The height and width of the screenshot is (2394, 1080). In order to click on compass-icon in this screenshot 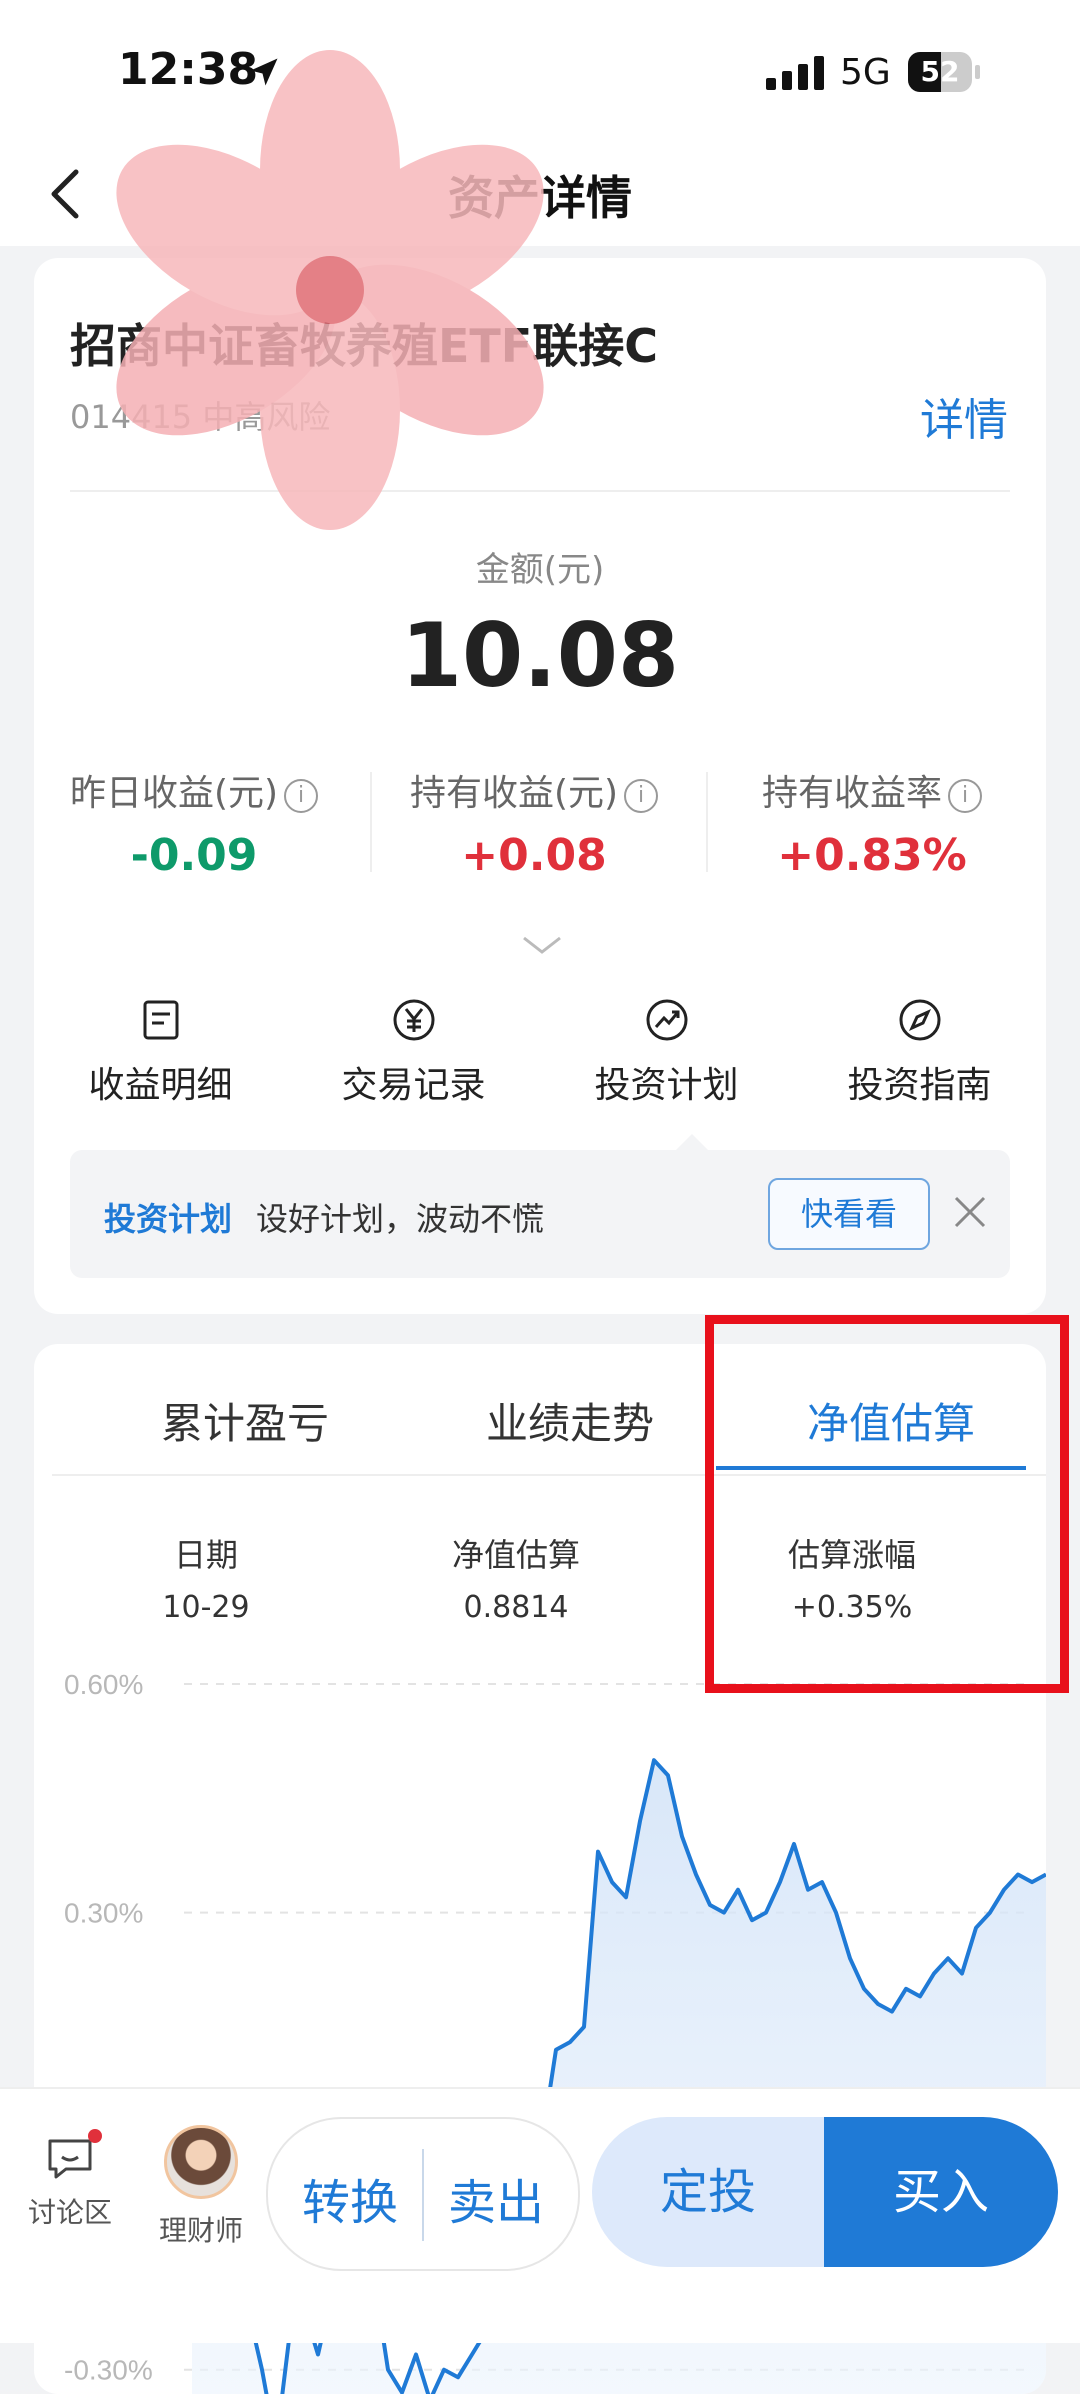, I will do `click(919, 1020)`.